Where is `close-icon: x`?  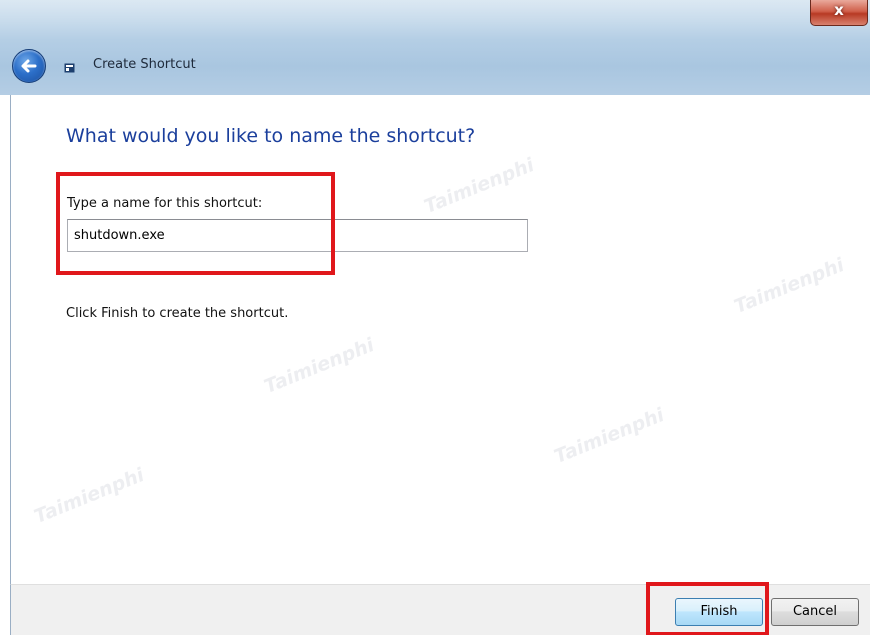 close-icon: x is located at coordinates (839, 10).